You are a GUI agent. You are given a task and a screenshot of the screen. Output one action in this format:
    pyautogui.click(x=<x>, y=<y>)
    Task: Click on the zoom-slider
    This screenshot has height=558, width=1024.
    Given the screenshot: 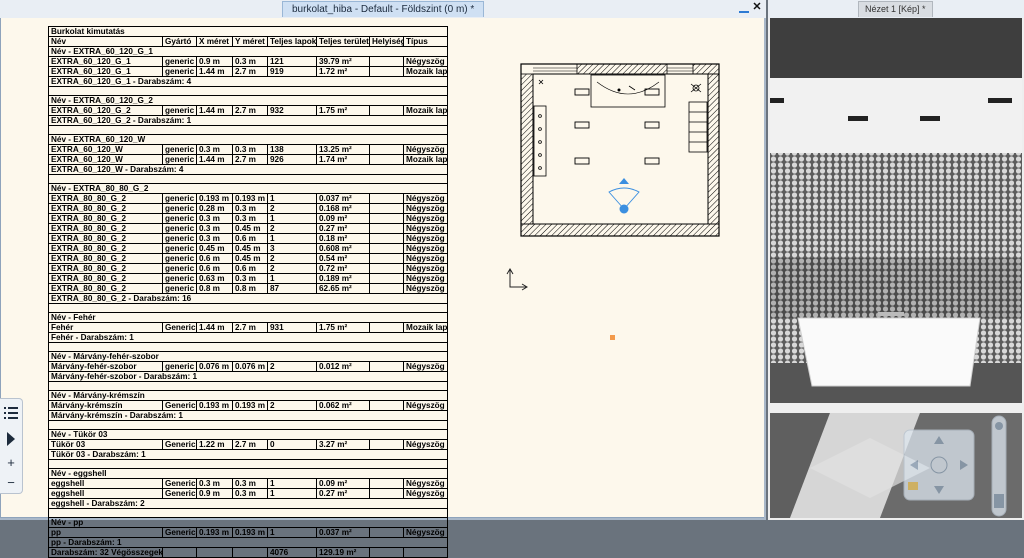 What is the action you would take?
    pyautogui.click(x=999, y=466)
    